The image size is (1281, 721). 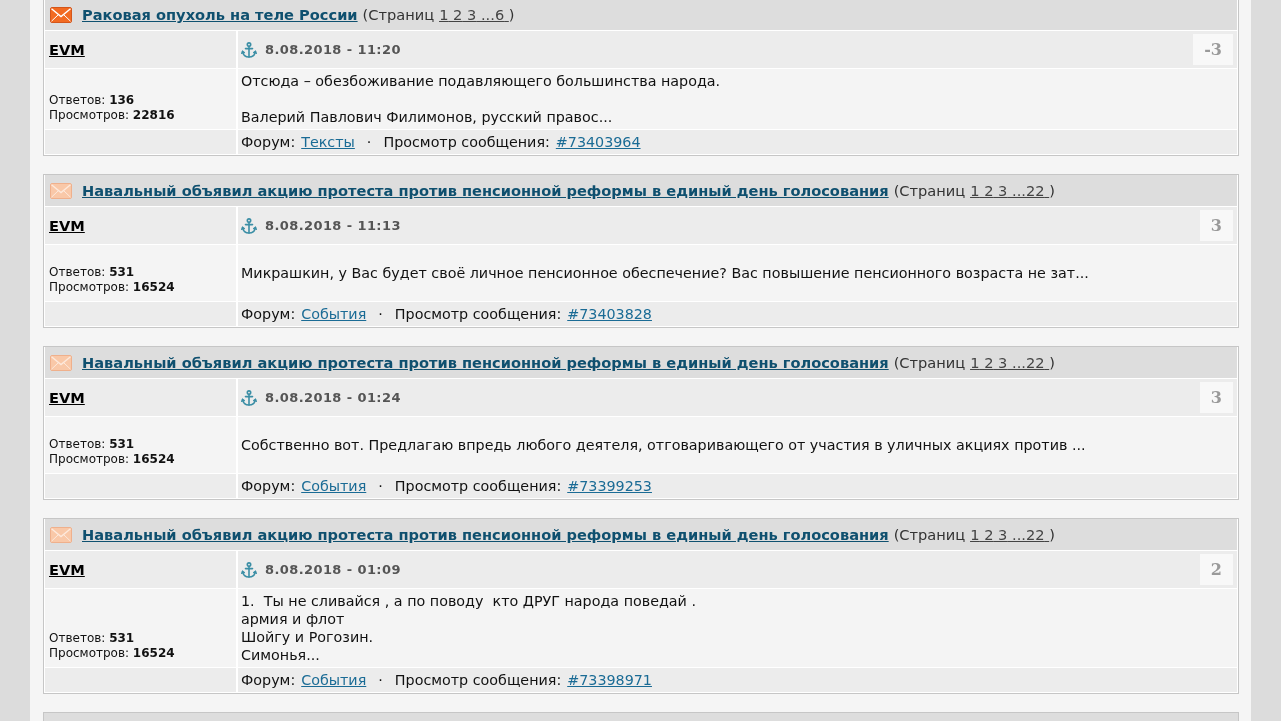 What do you see at coordinates (609, 486) in the screenshot?
I see `message-link: #73399253` at bounding box center [609, 486].